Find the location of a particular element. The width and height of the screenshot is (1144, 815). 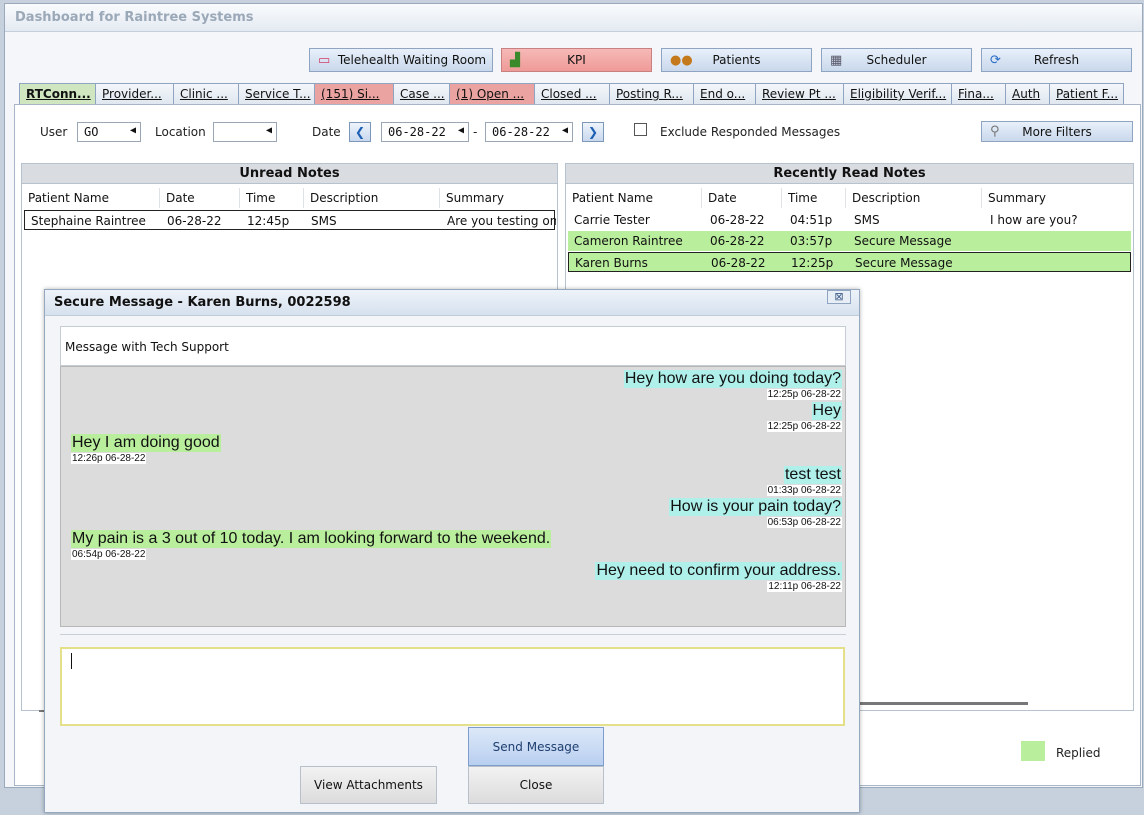

chat-timestamp: 01:33p 06-28-22 is located at coordinates (804, 490).